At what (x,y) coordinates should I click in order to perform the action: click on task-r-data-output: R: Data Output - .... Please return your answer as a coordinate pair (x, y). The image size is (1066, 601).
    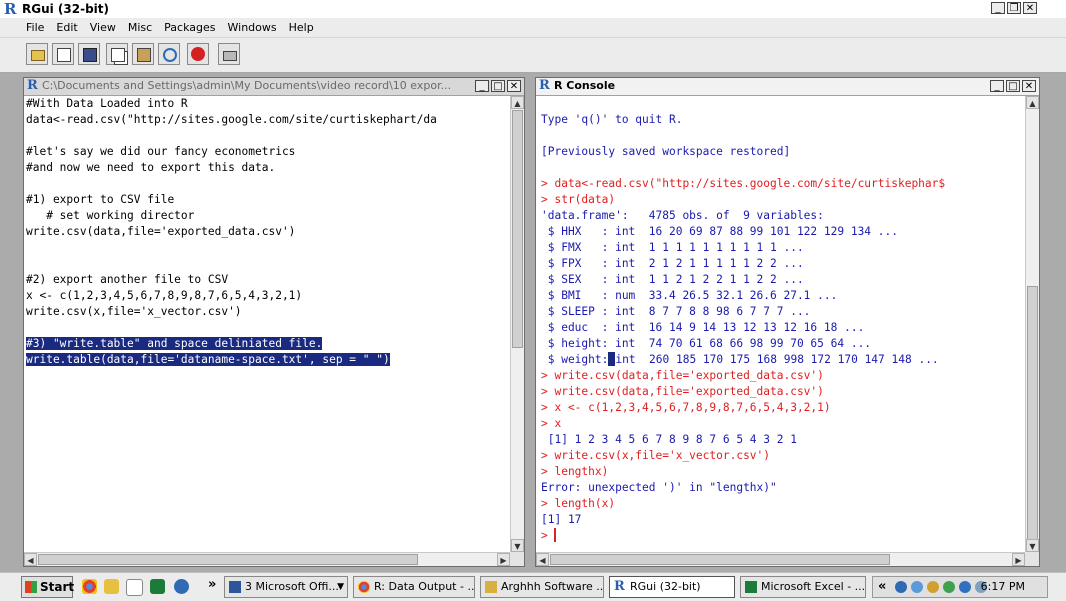
    Looking at the image, I should click on (414, 587).